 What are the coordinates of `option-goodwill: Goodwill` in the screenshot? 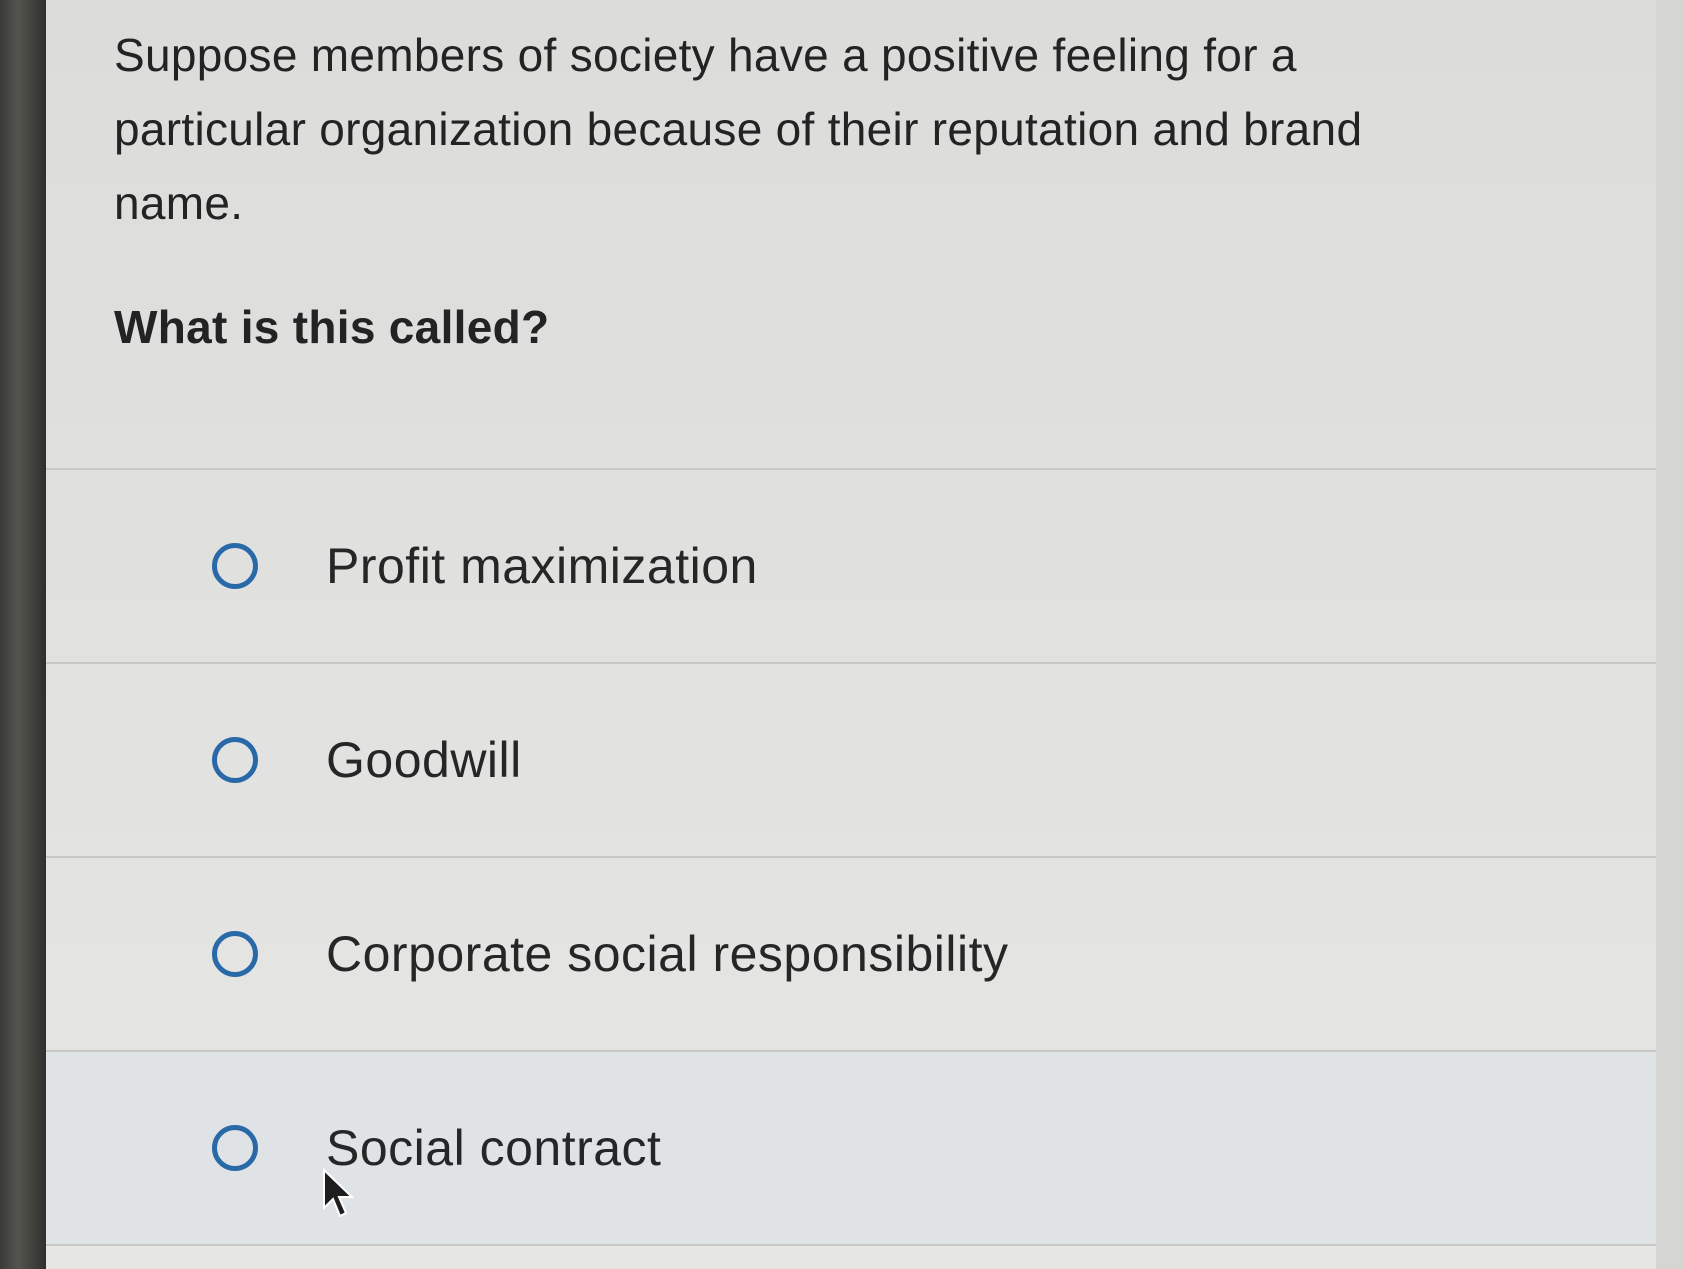 It's located at (851, 759).